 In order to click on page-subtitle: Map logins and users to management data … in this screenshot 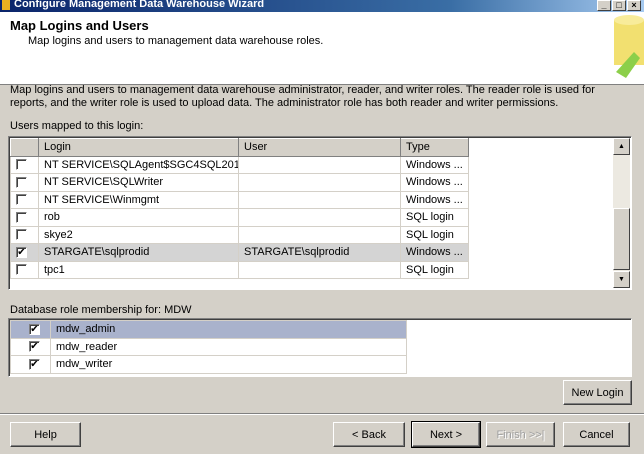, I will do `click(176, 41)`.